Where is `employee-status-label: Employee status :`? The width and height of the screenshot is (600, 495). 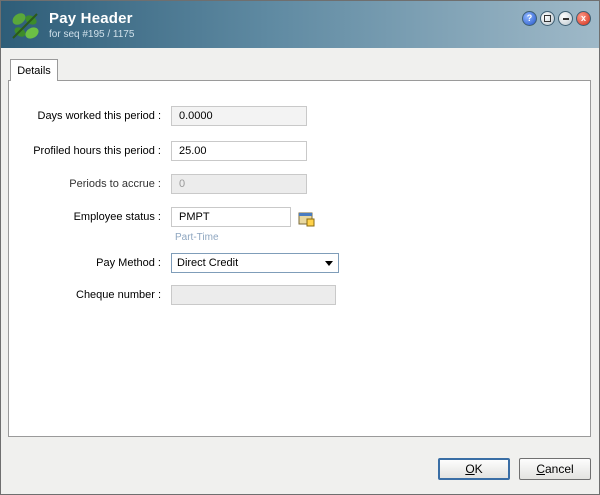
employee-status-label: Employee status : is located at coordinates (117, 217).